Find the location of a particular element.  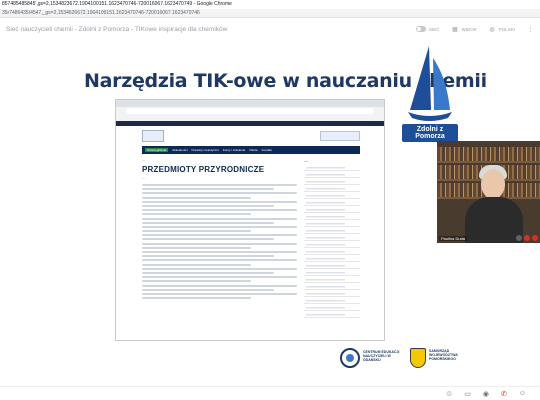

participant-video: Paulina Duda is located at coordinates (488, 192).